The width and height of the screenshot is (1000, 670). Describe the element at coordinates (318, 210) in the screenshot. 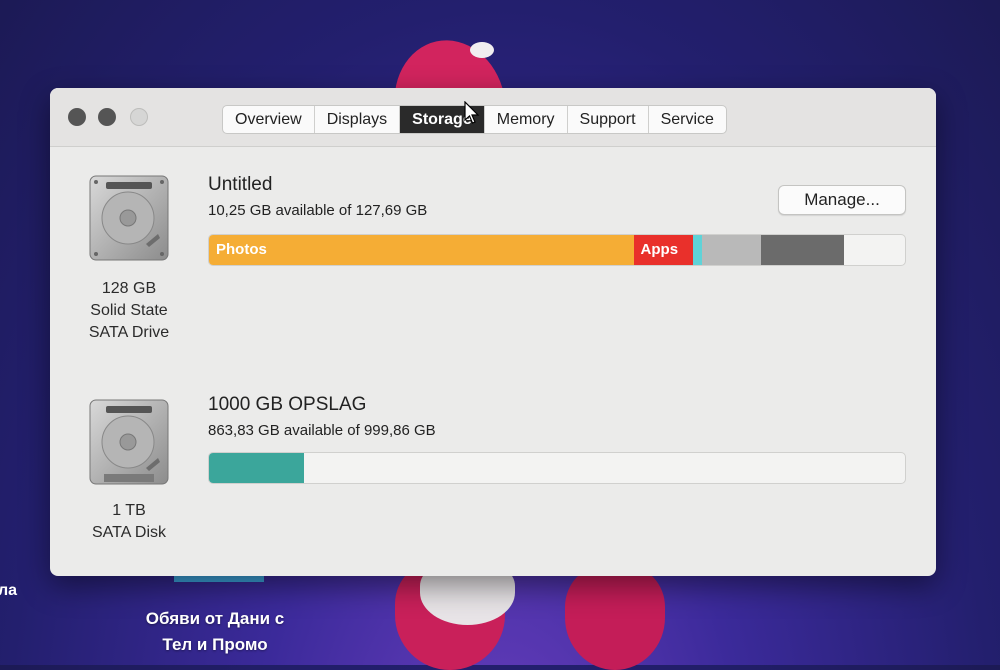

I see `volume-available-text: 10,25 GB available of 127,69 GB` at that location.